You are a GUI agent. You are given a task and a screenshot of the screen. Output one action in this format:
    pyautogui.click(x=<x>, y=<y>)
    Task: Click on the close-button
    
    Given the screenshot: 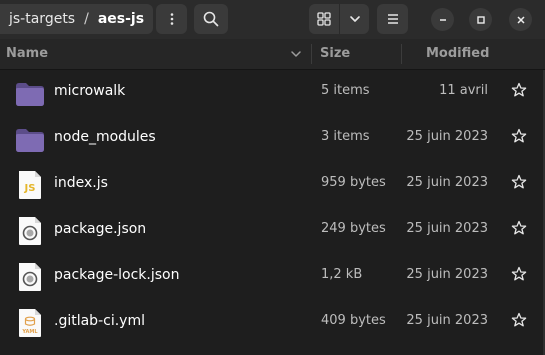 What is the action you would take?
    pyautogui.click(x=520, y=19)
    